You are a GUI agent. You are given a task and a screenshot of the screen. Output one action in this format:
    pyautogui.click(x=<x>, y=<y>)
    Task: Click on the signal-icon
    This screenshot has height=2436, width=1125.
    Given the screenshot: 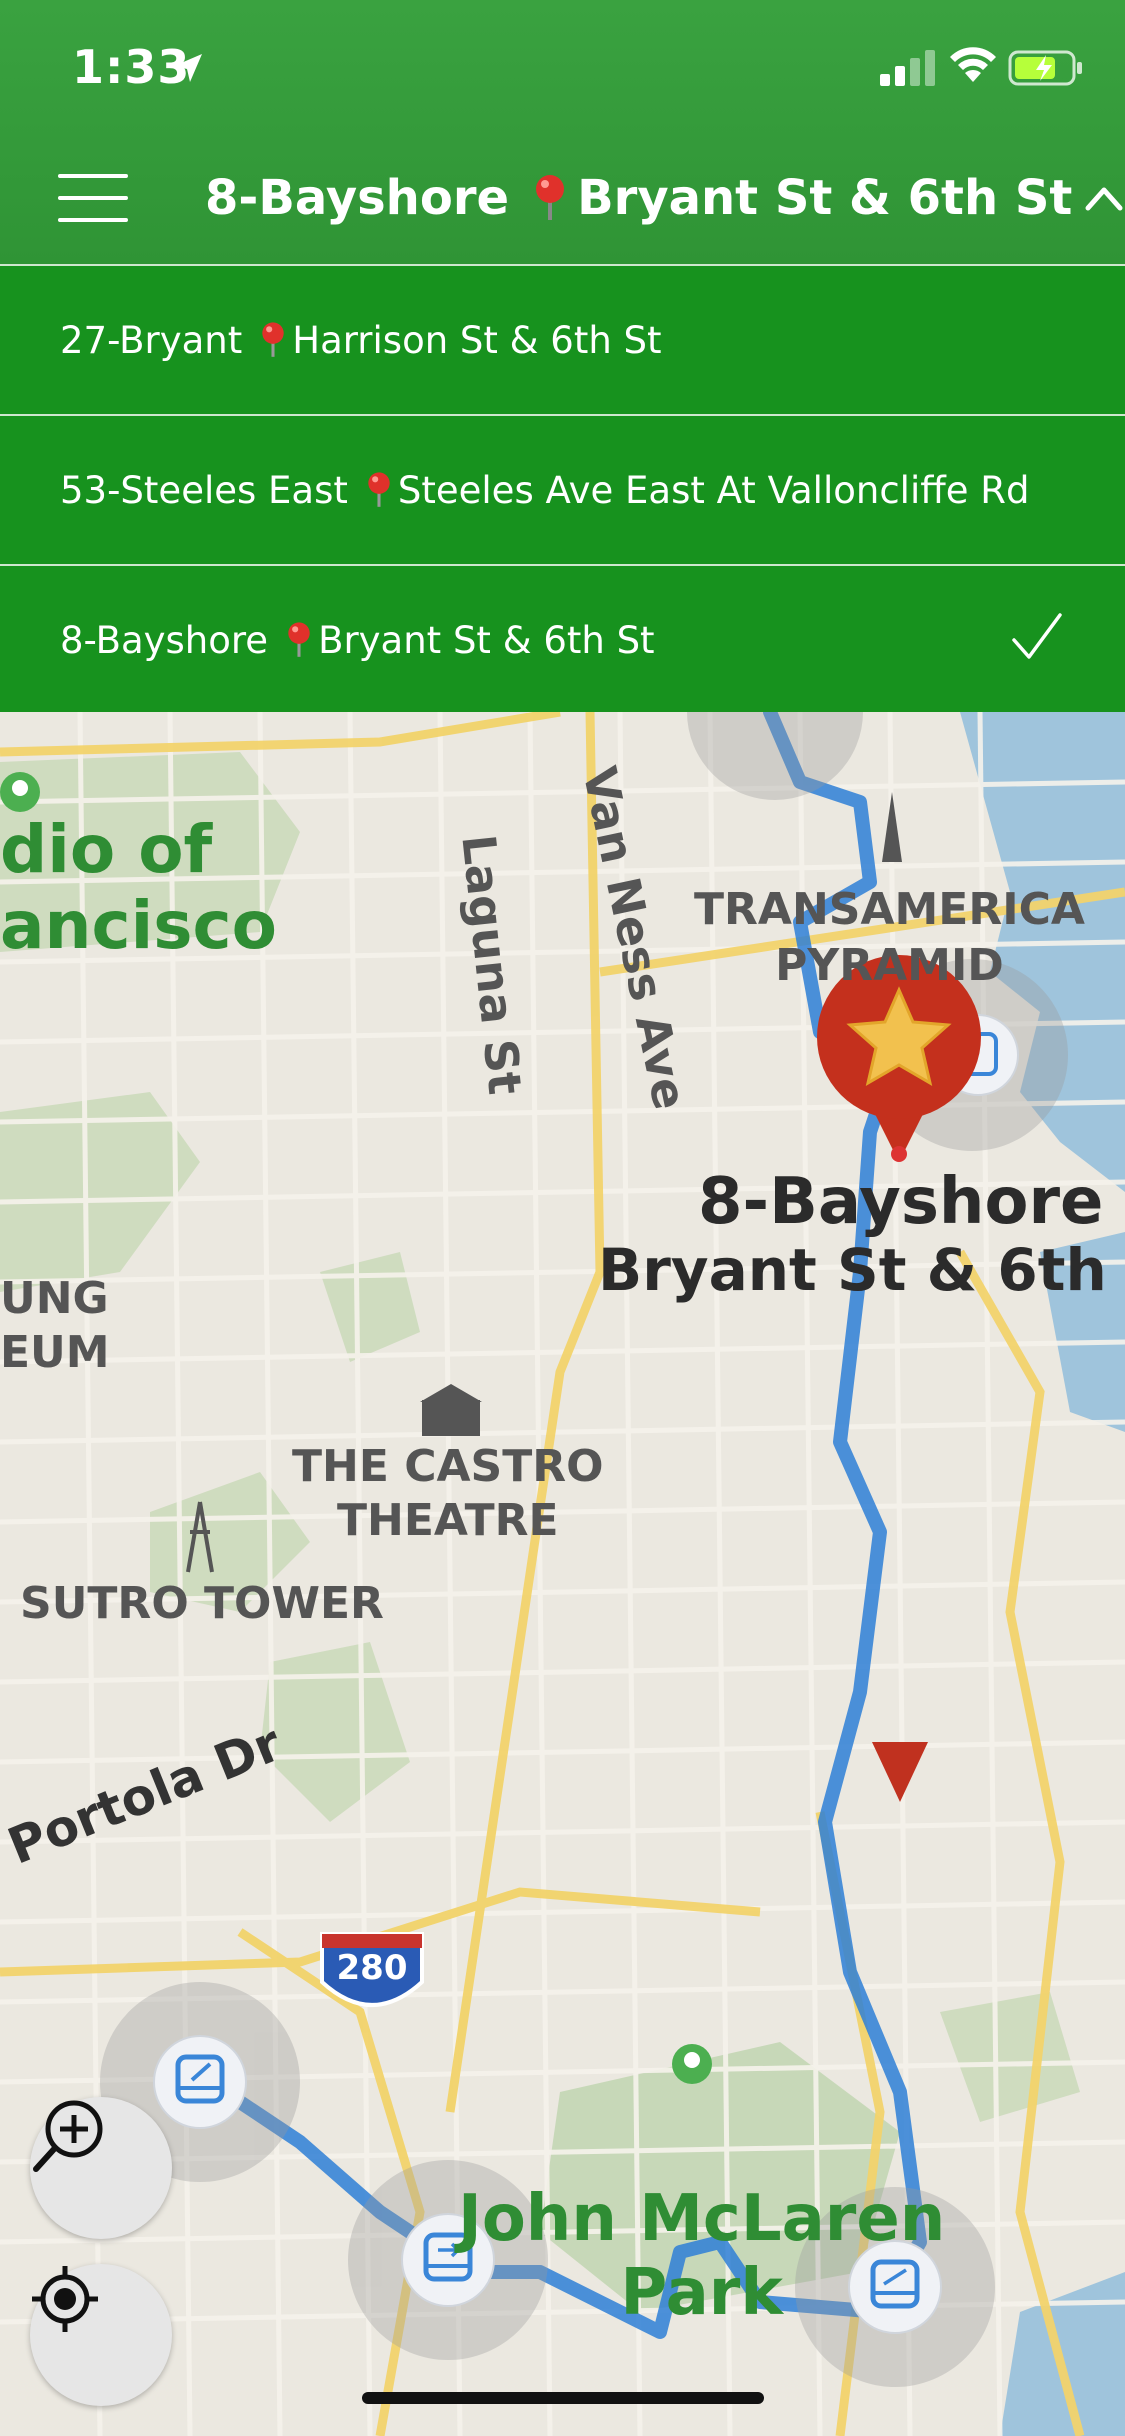 What is the action you would take?
    pyautogui.click(x=907, y=68)
    